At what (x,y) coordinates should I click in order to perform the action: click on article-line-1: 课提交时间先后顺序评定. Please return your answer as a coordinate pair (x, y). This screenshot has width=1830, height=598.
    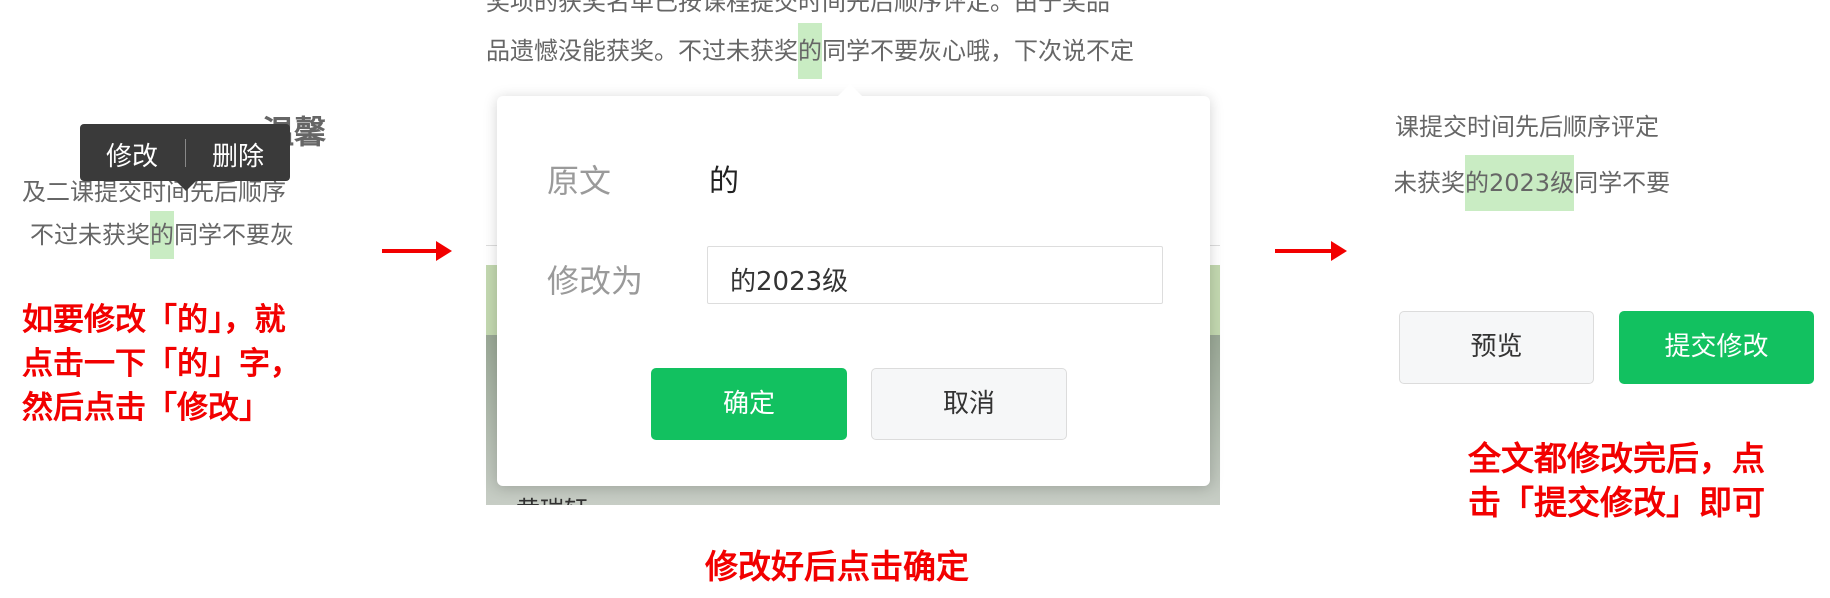
    Looking at the image, I should click on (1527, 127).